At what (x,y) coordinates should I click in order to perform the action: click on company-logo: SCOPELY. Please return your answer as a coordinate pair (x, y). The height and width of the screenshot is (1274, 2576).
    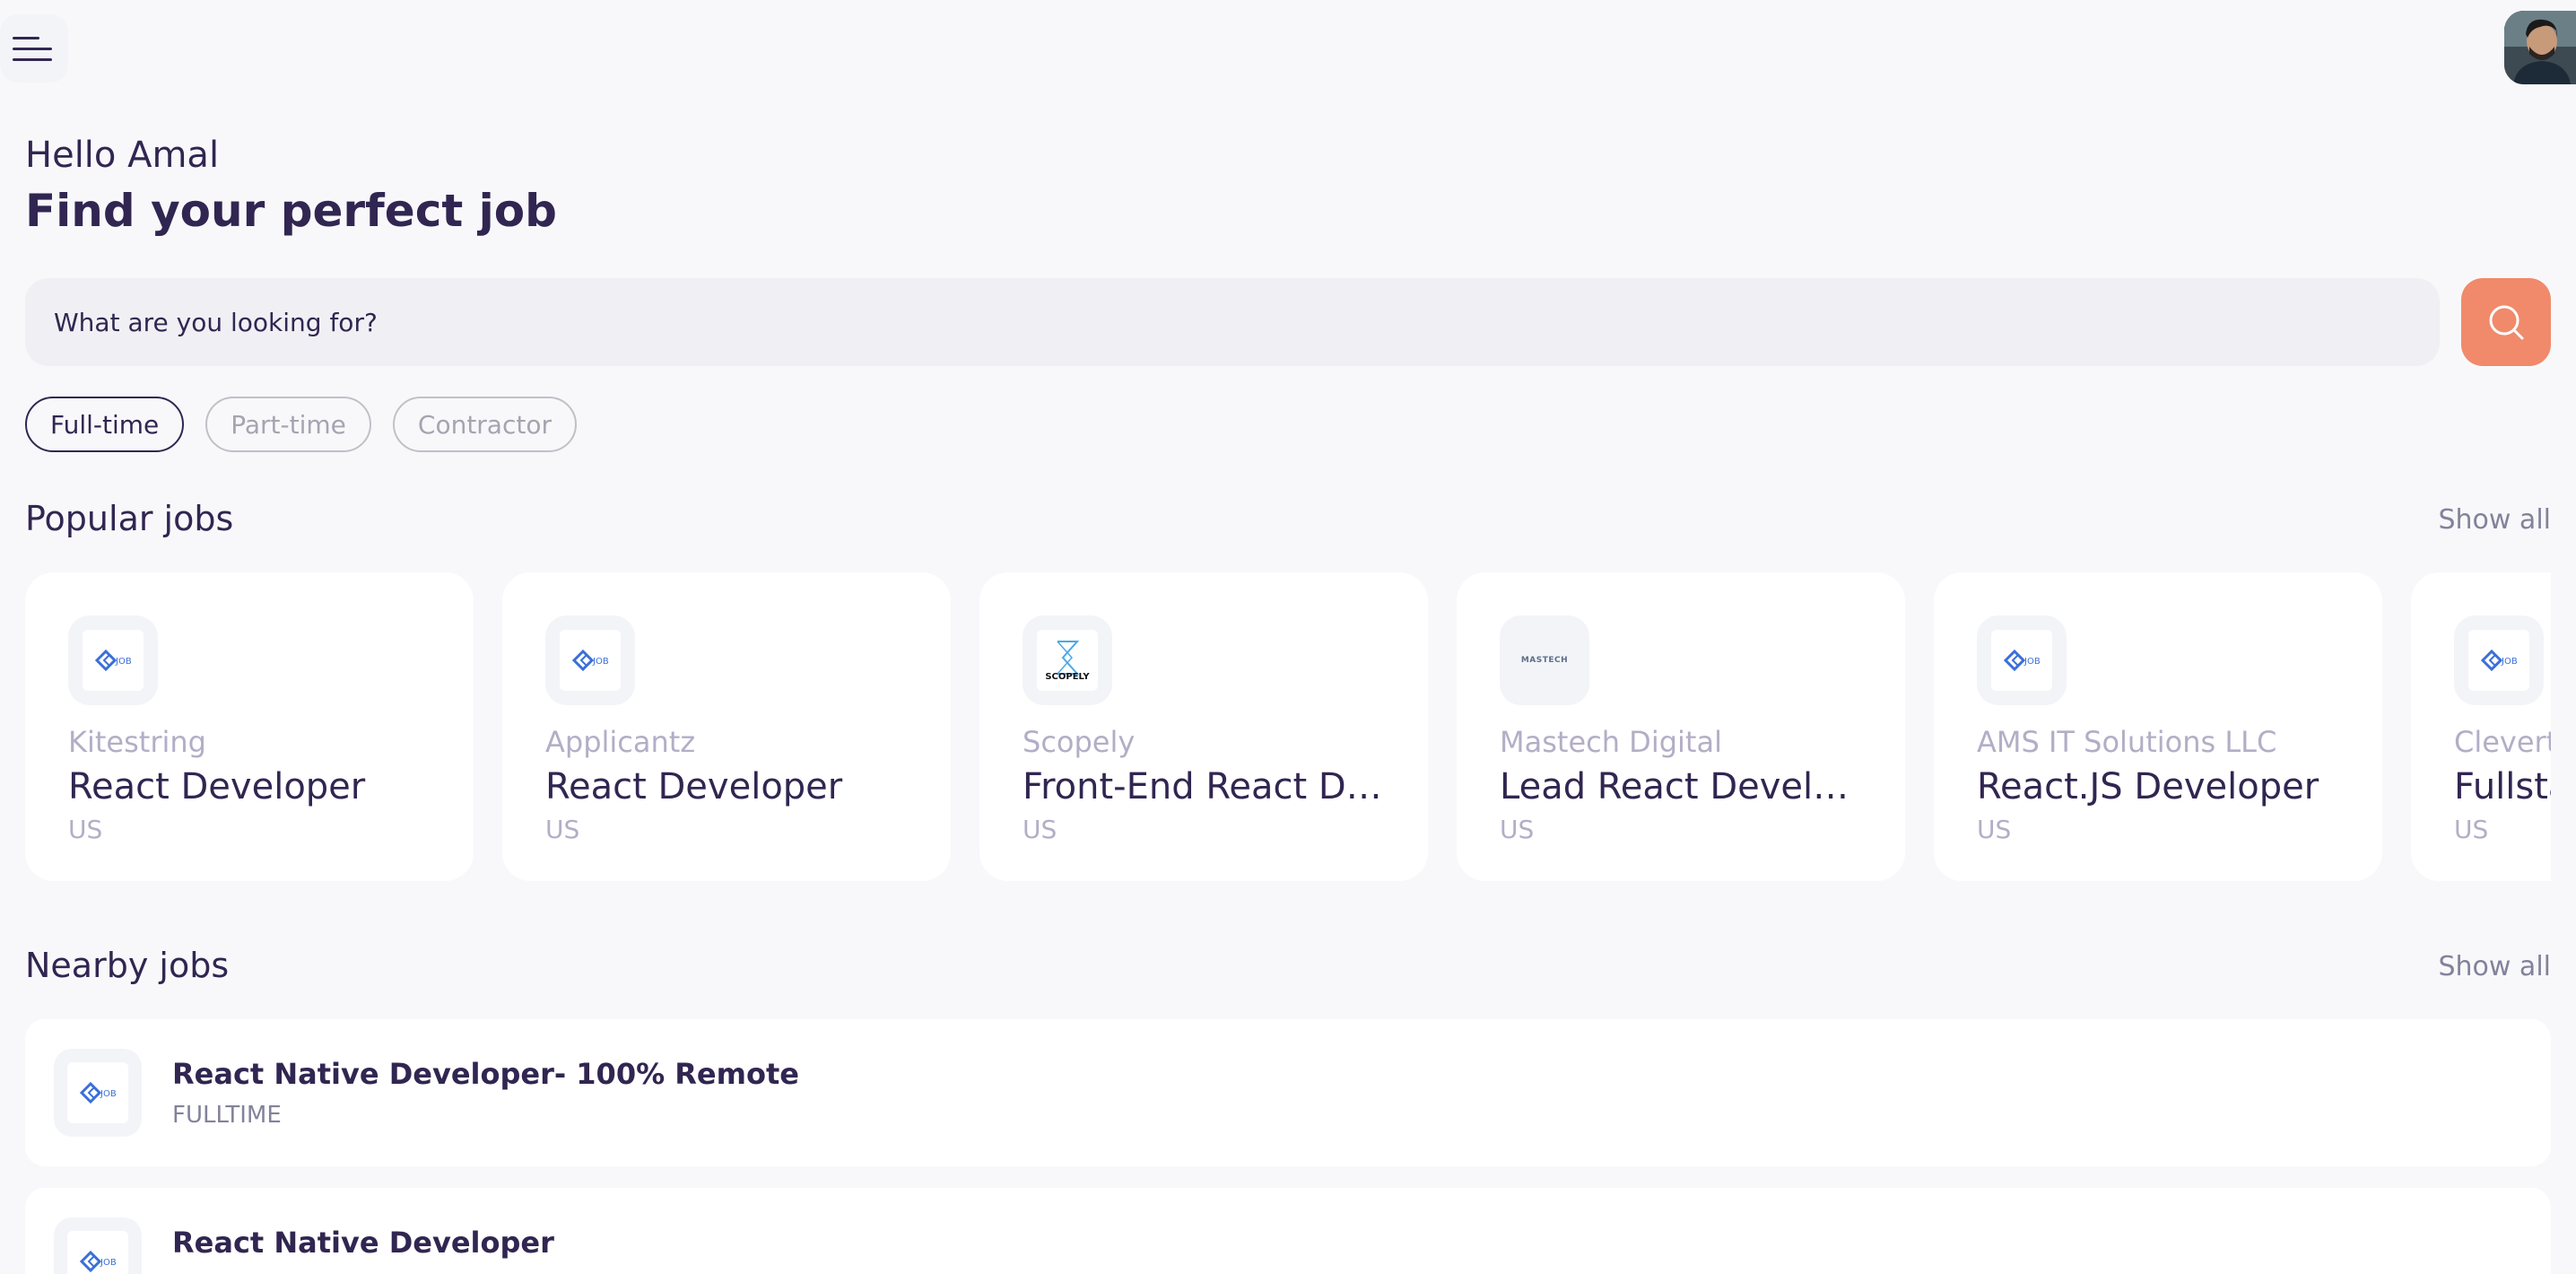
    Looking at the image, I should click on (1067, 660).